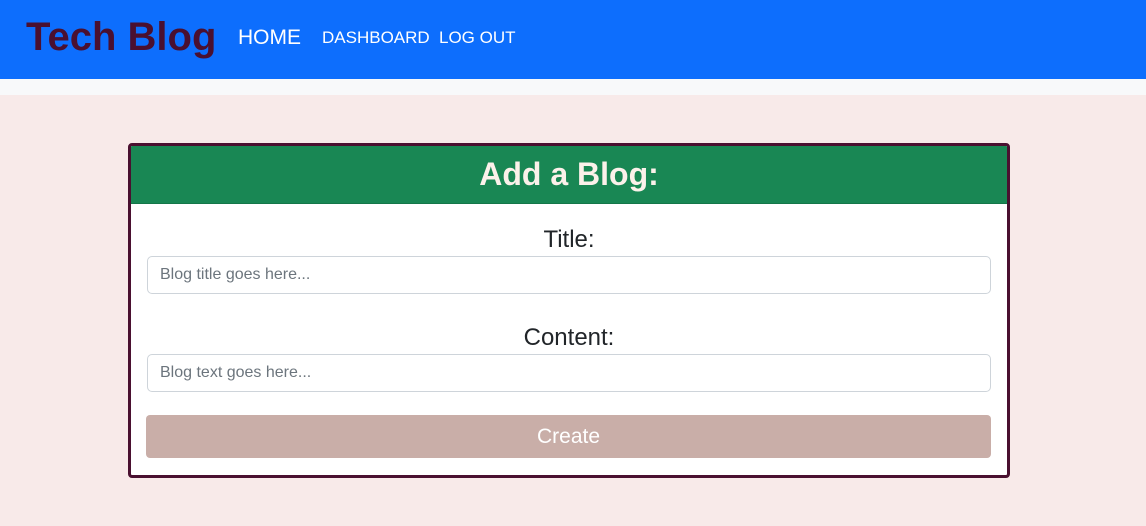 This screenshot has height=526, width=1146. What do you see at coordinates (121, 37) in the screenshot?
I see `site-brand: Tech Blog` at bounding box center [121, 37].